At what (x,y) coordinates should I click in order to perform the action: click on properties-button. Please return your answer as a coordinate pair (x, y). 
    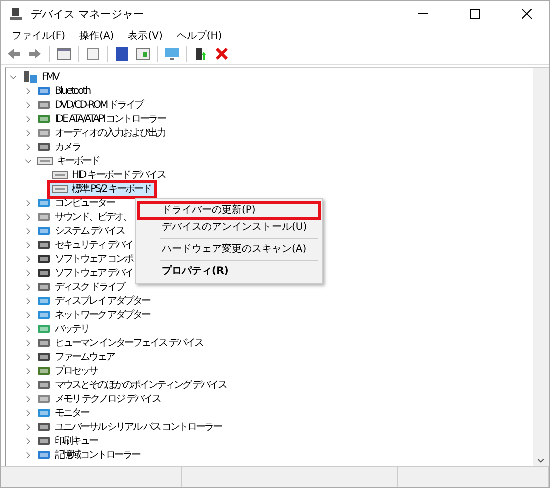
    Looking at the image, I should click on (93, 54).